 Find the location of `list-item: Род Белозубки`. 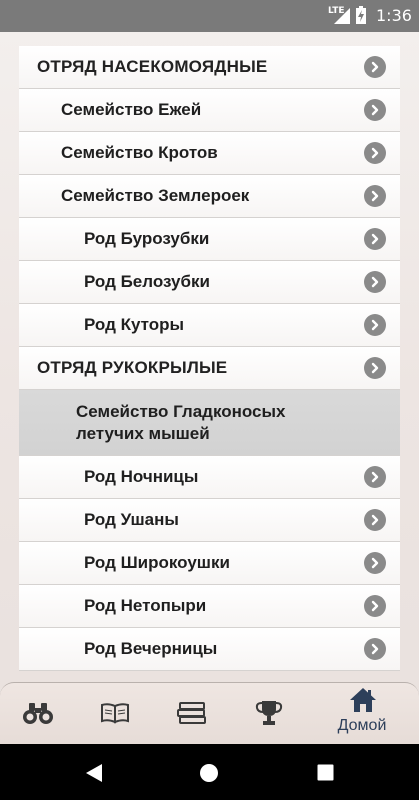

list-item: Род Белозубки is located at coordinates (209, 282).